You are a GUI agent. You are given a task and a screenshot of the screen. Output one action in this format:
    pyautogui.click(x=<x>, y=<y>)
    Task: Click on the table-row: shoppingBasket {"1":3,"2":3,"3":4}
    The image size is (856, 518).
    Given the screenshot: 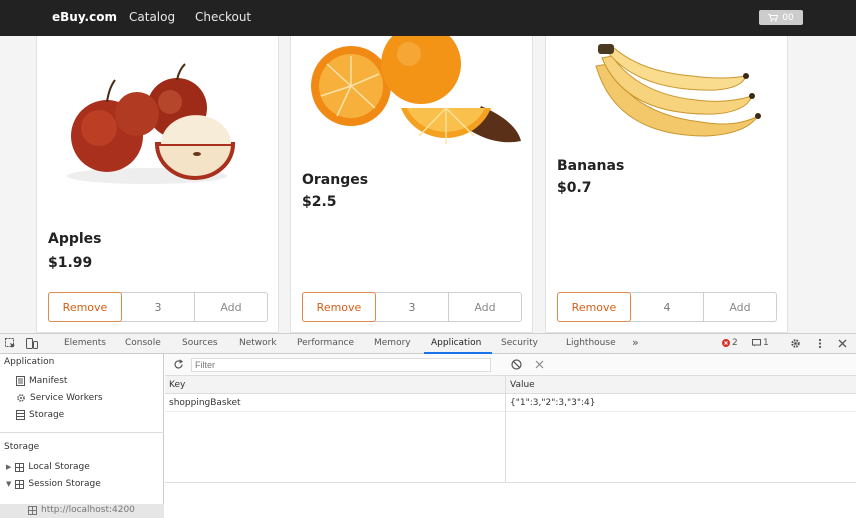 What is the action you would take?
    pyautogui.click(x=510, y=403)
    